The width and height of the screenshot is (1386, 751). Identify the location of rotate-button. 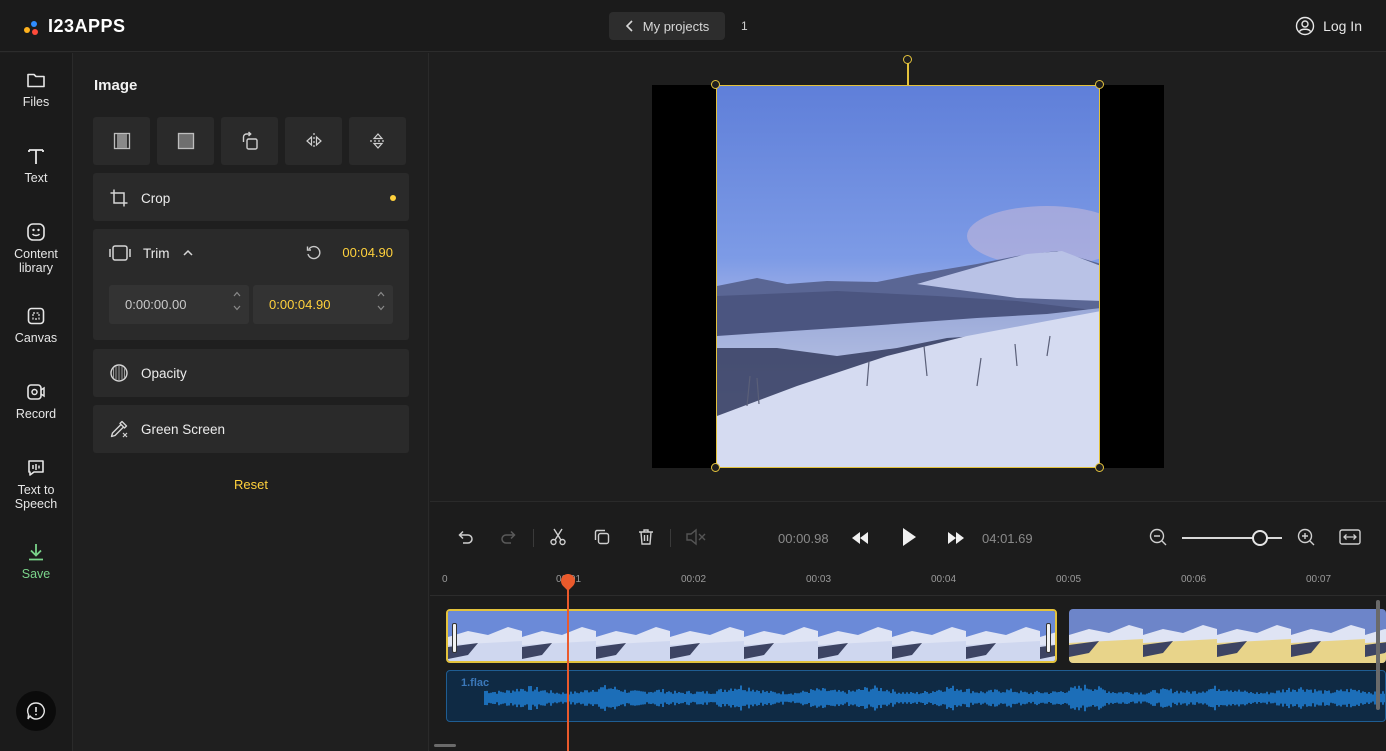
(249, 141).